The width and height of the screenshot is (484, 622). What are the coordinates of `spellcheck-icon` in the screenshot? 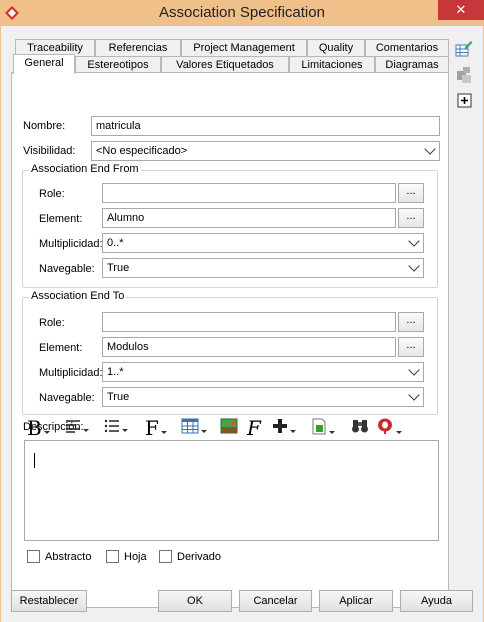 It's located at (389, 428).